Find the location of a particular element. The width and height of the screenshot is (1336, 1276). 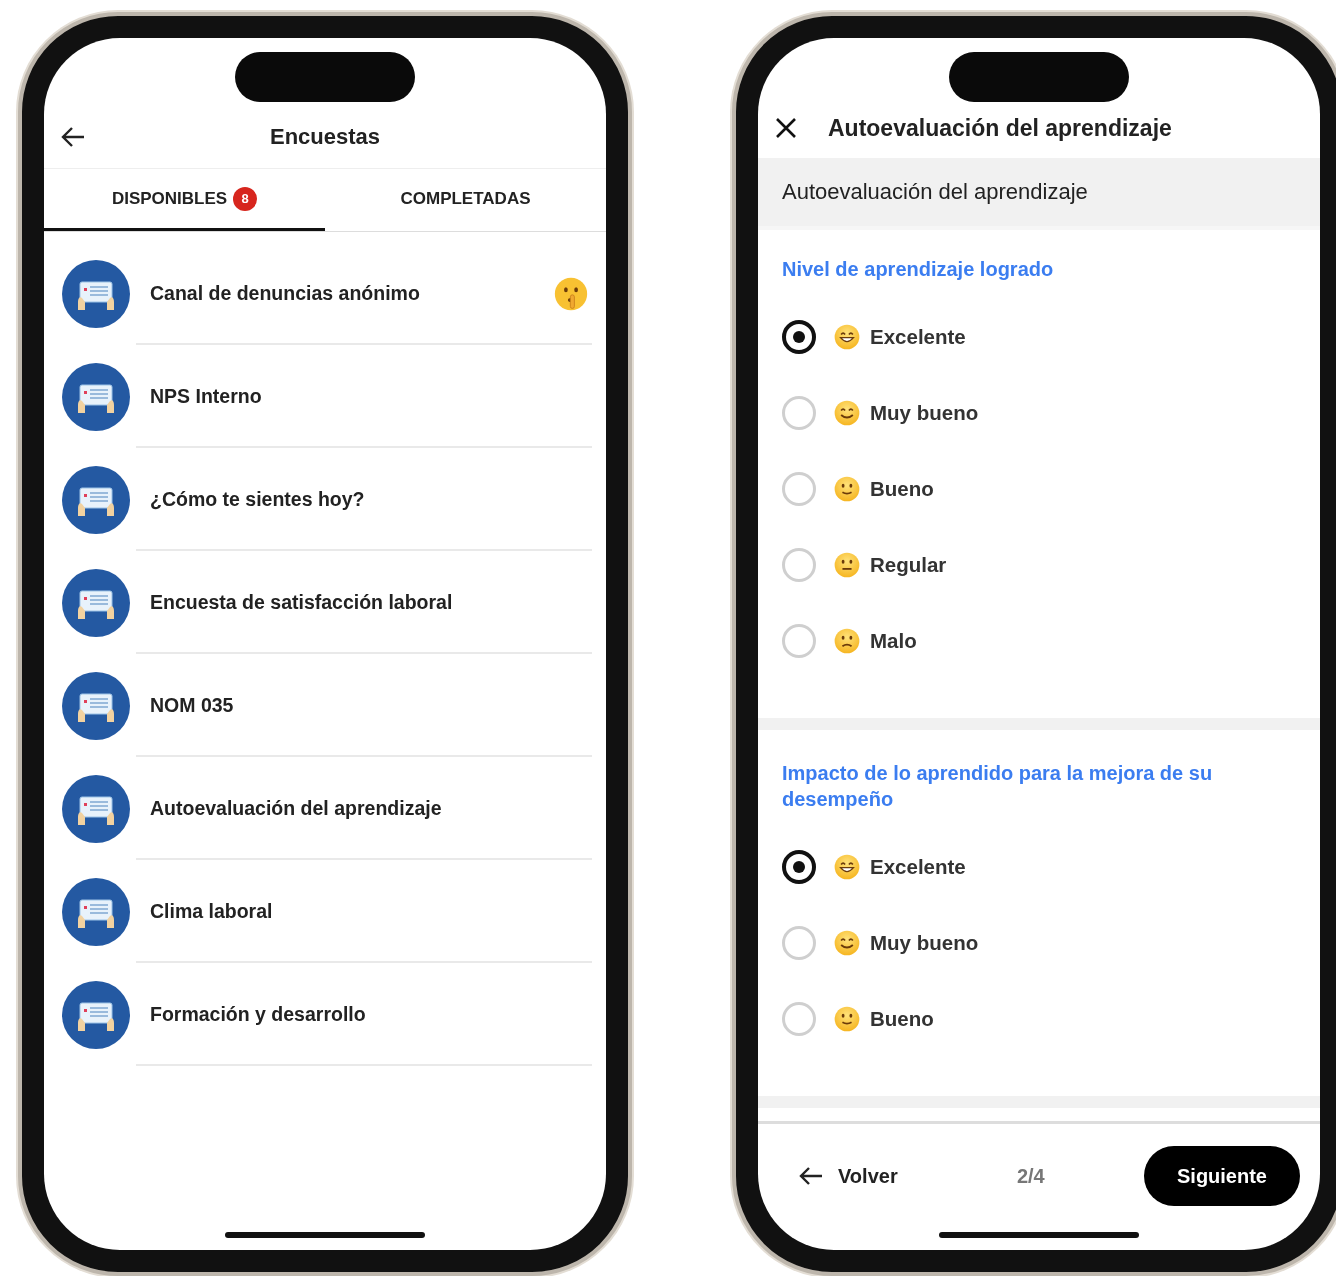

next-button: Siguiente is located at coordinates (1222, 1176).